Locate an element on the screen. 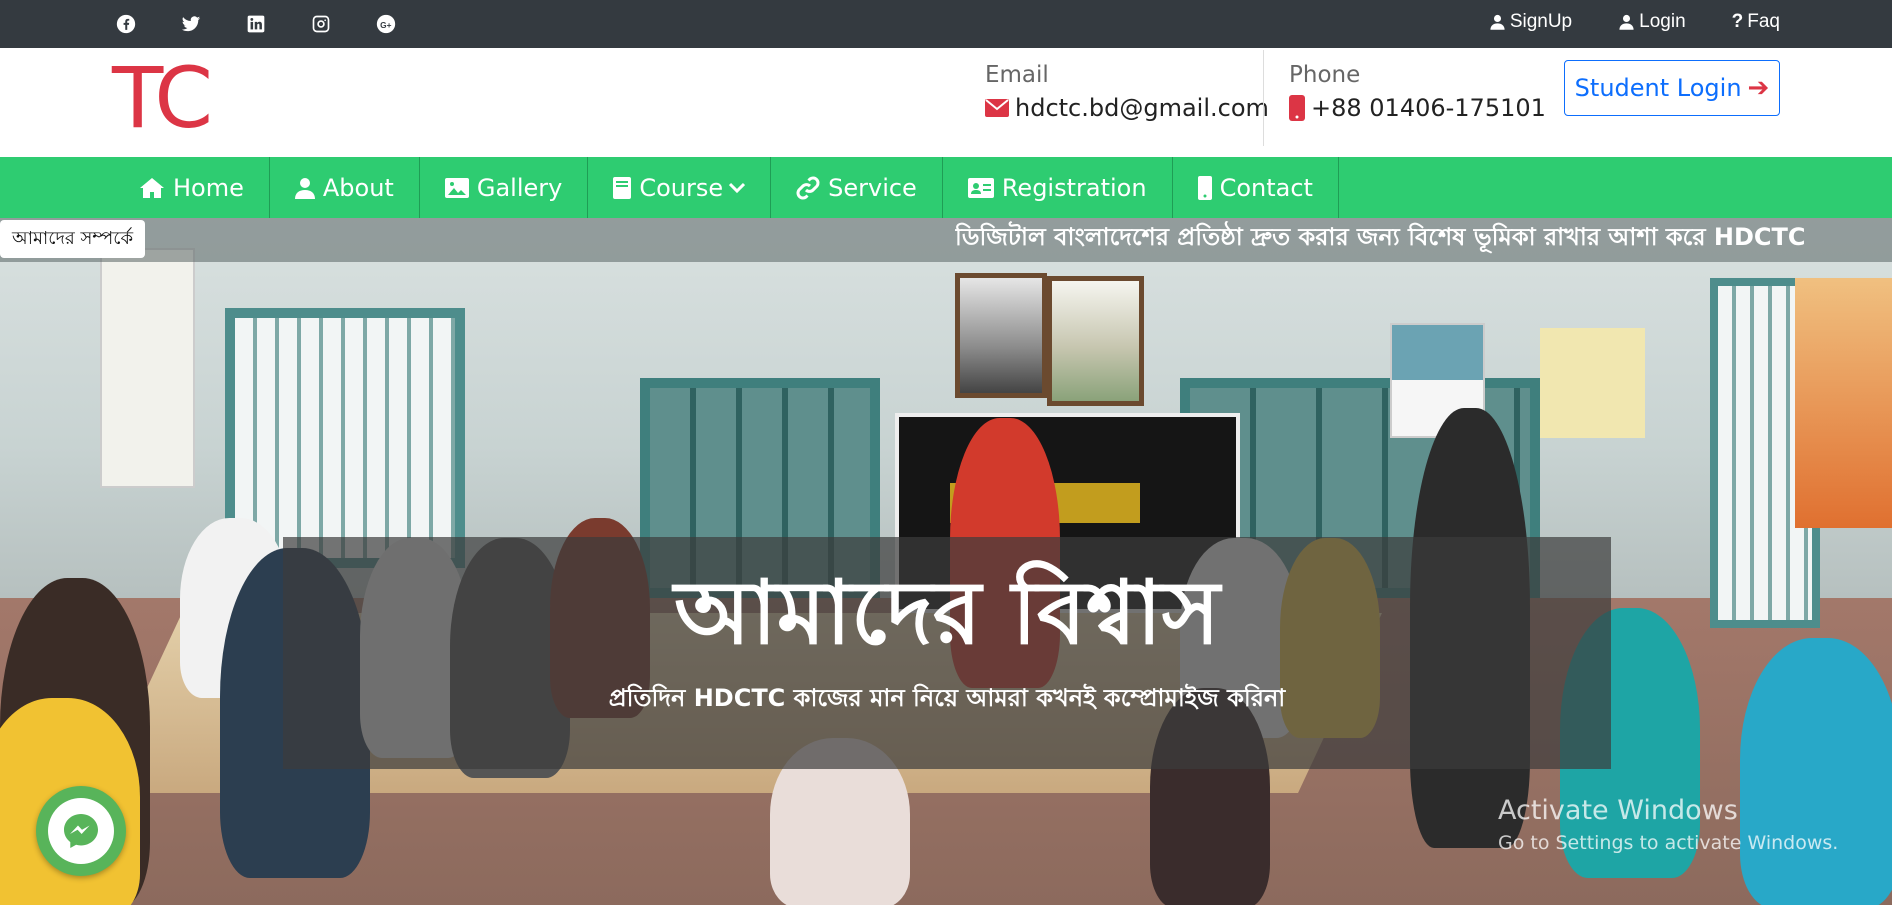 Image resolution: width=1892 pixels, height=905 pixels. login-link: Login is located at coordinates (1652, 22).